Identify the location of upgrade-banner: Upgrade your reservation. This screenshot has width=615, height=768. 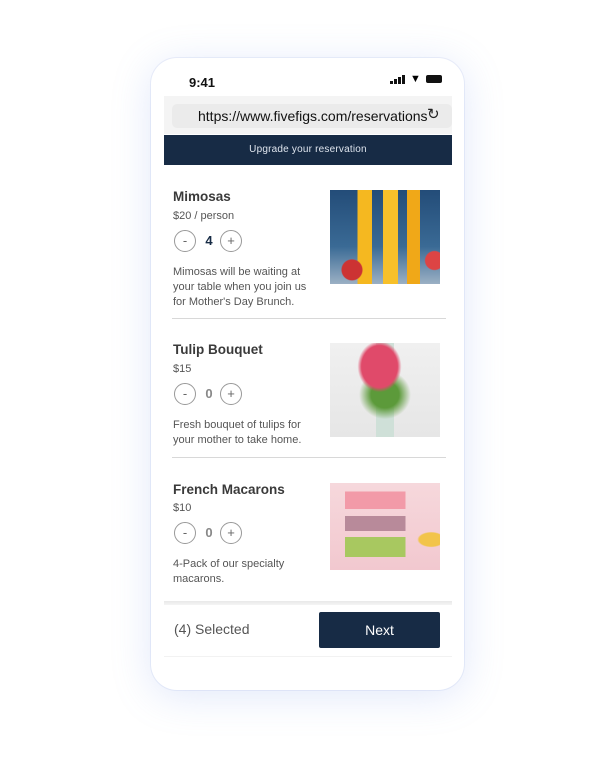
(308, 150).